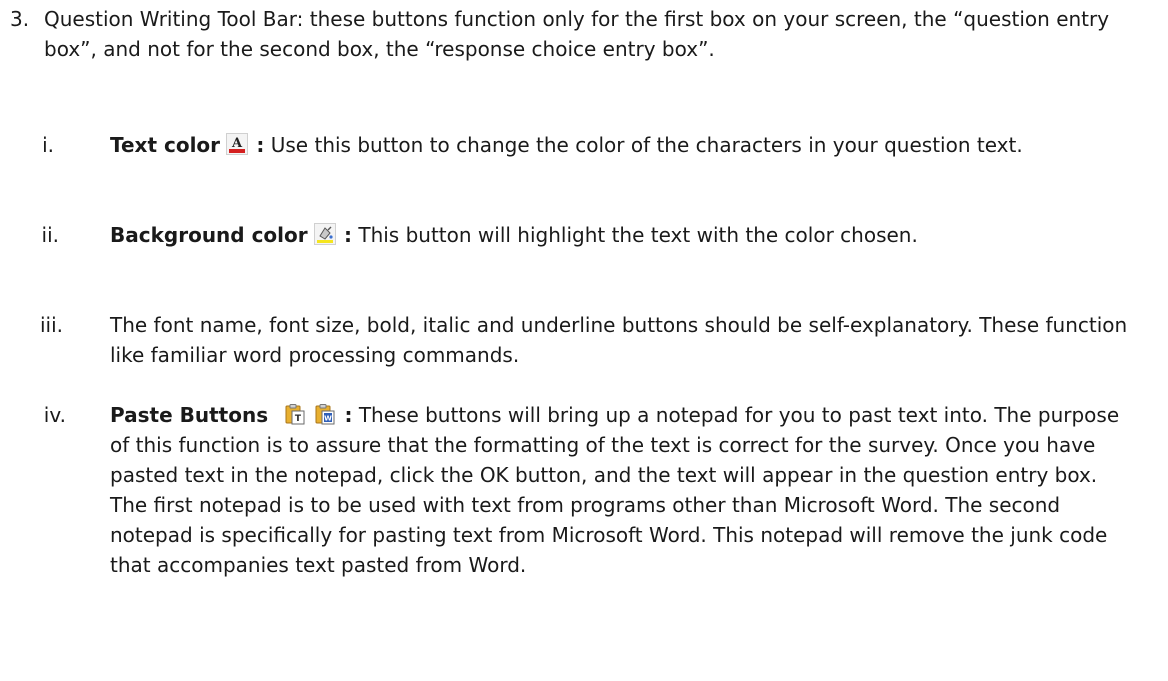  I want to click on list-numeral: iv., so click(54, 415).